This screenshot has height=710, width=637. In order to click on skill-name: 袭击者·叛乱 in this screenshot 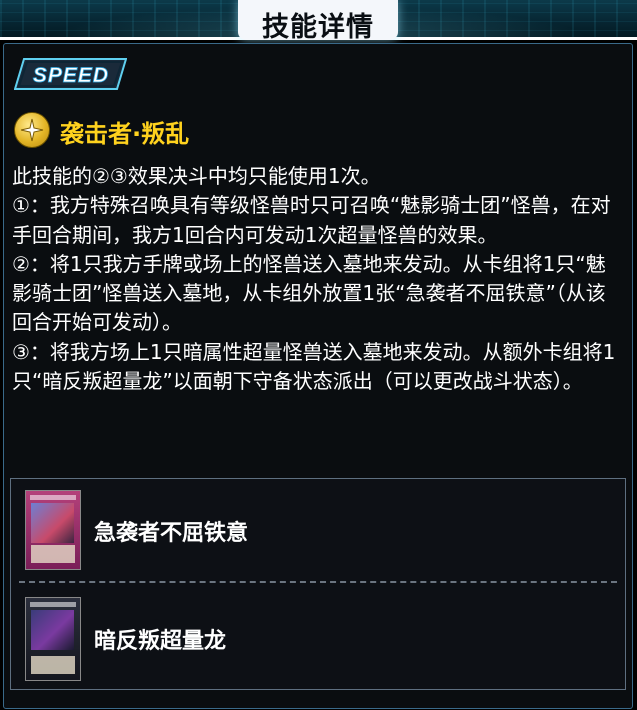, I will do `click(125, 134)`.